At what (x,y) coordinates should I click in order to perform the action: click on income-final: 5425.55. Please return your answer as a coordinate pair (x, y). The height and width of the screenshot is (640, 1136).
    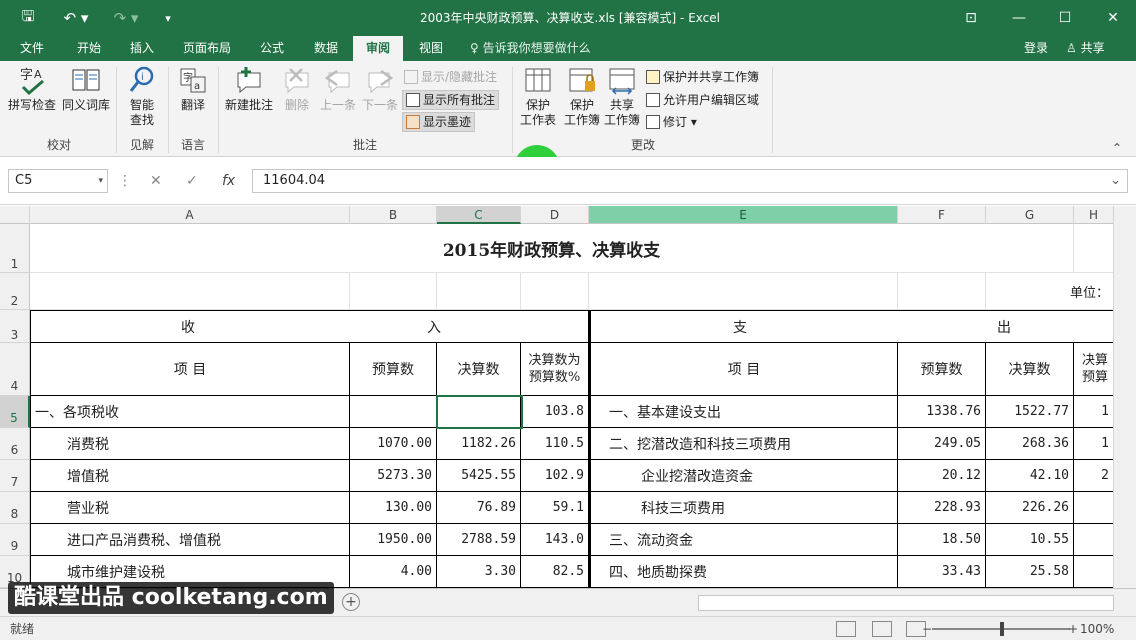
    Looking at the image, I should click on (479, 476).